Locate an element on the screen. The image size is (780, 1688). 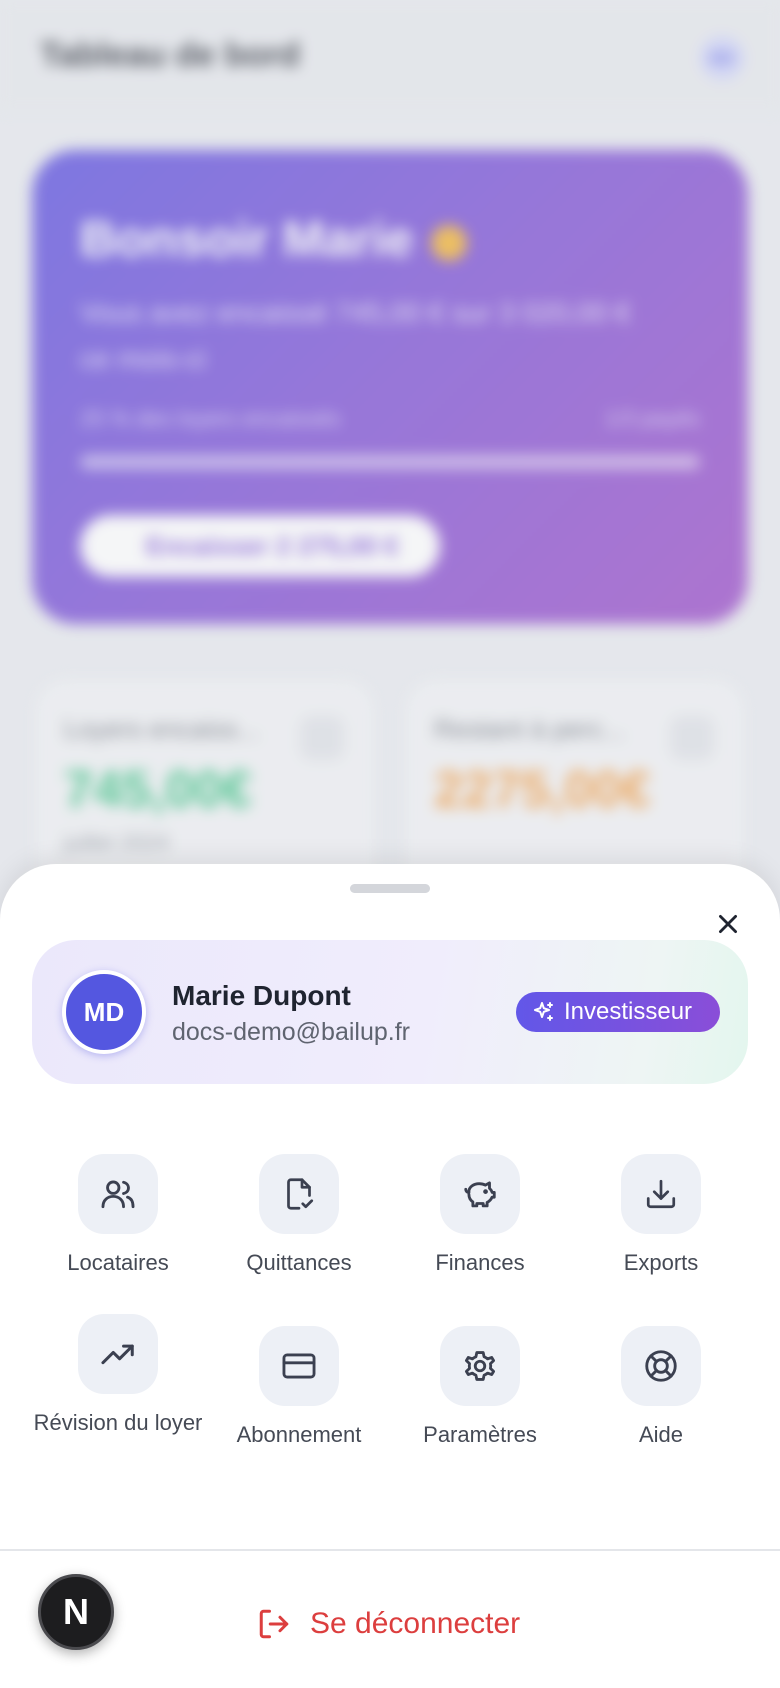
menu-item-label: Aide is located at coordinates (661, 1434).